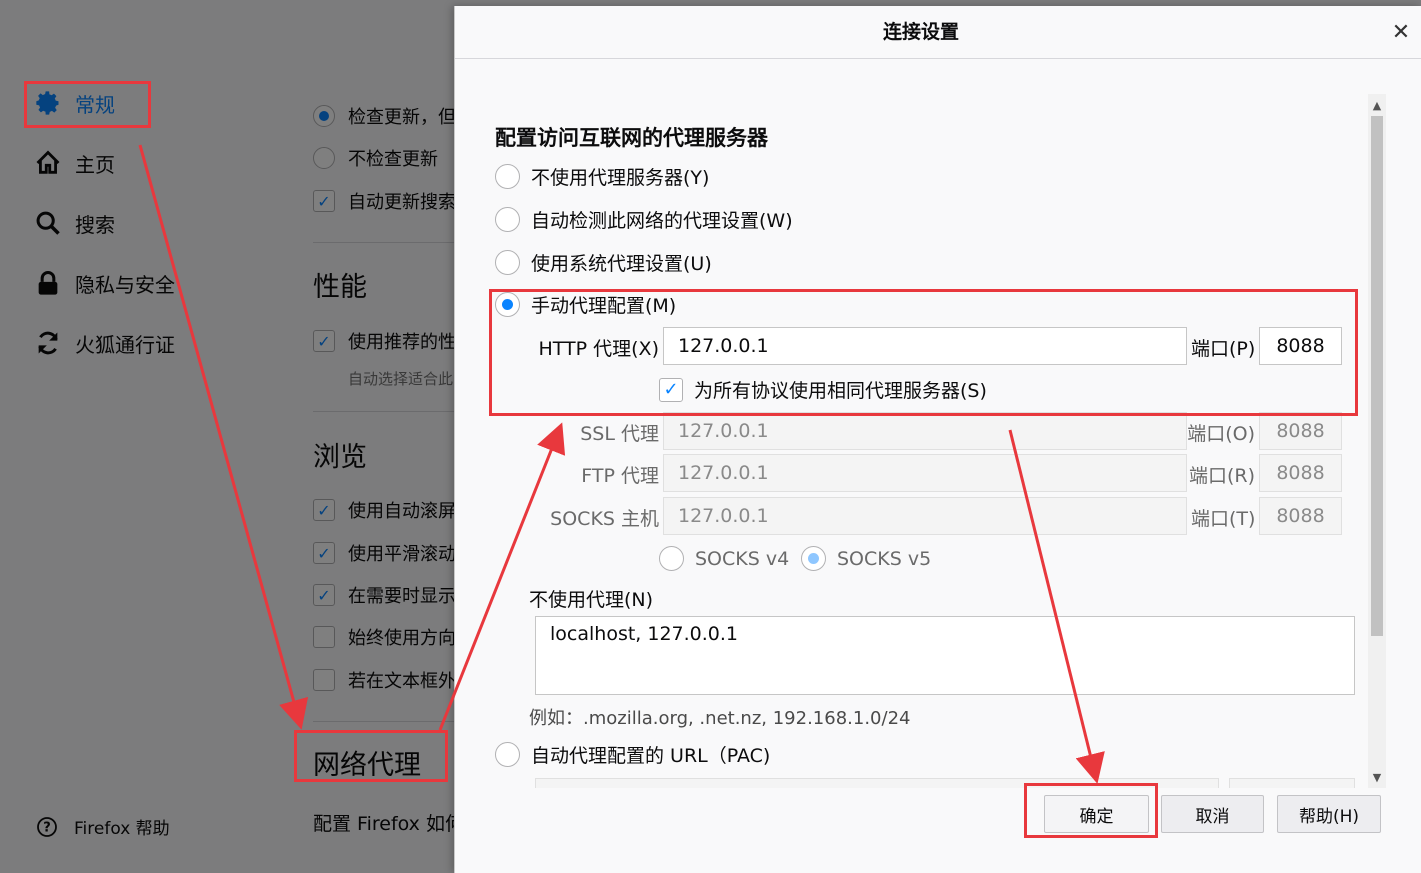 This screenshot has height=873, width=1421. What do you see at coordinates (1300, 473) in the screenshot?
I see `ftp-port-input: 8088` at bounding box center [1300, 473].